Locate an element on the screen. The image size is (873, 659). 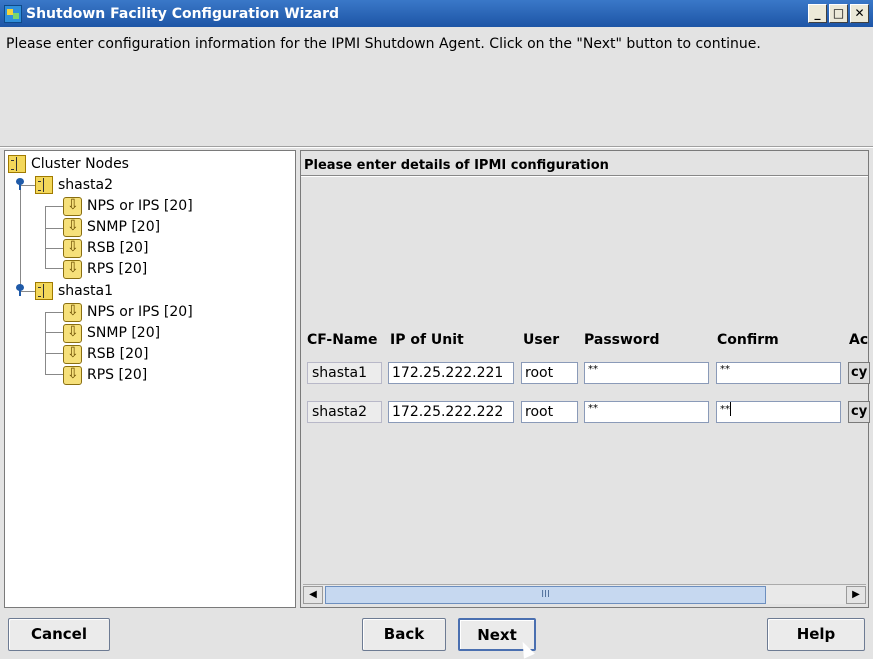
ip-input: 172.25.222.222 is located at coordinates (451, 412).